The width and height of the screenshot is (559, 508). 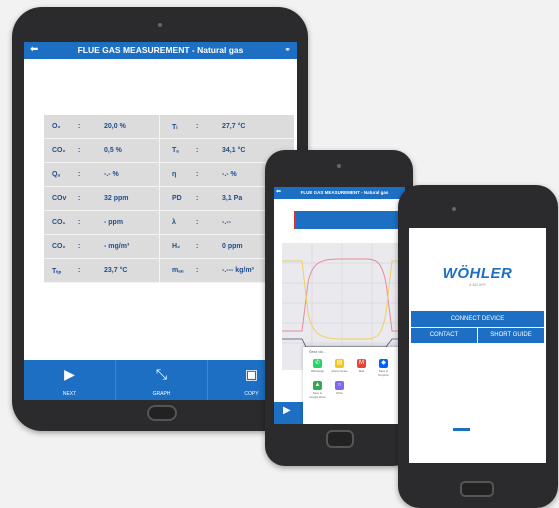 What do you see at coordinates (317, 371) in the screenshot?
I see `share-item-label: WhatsApp` at bounding box center [317, 371].